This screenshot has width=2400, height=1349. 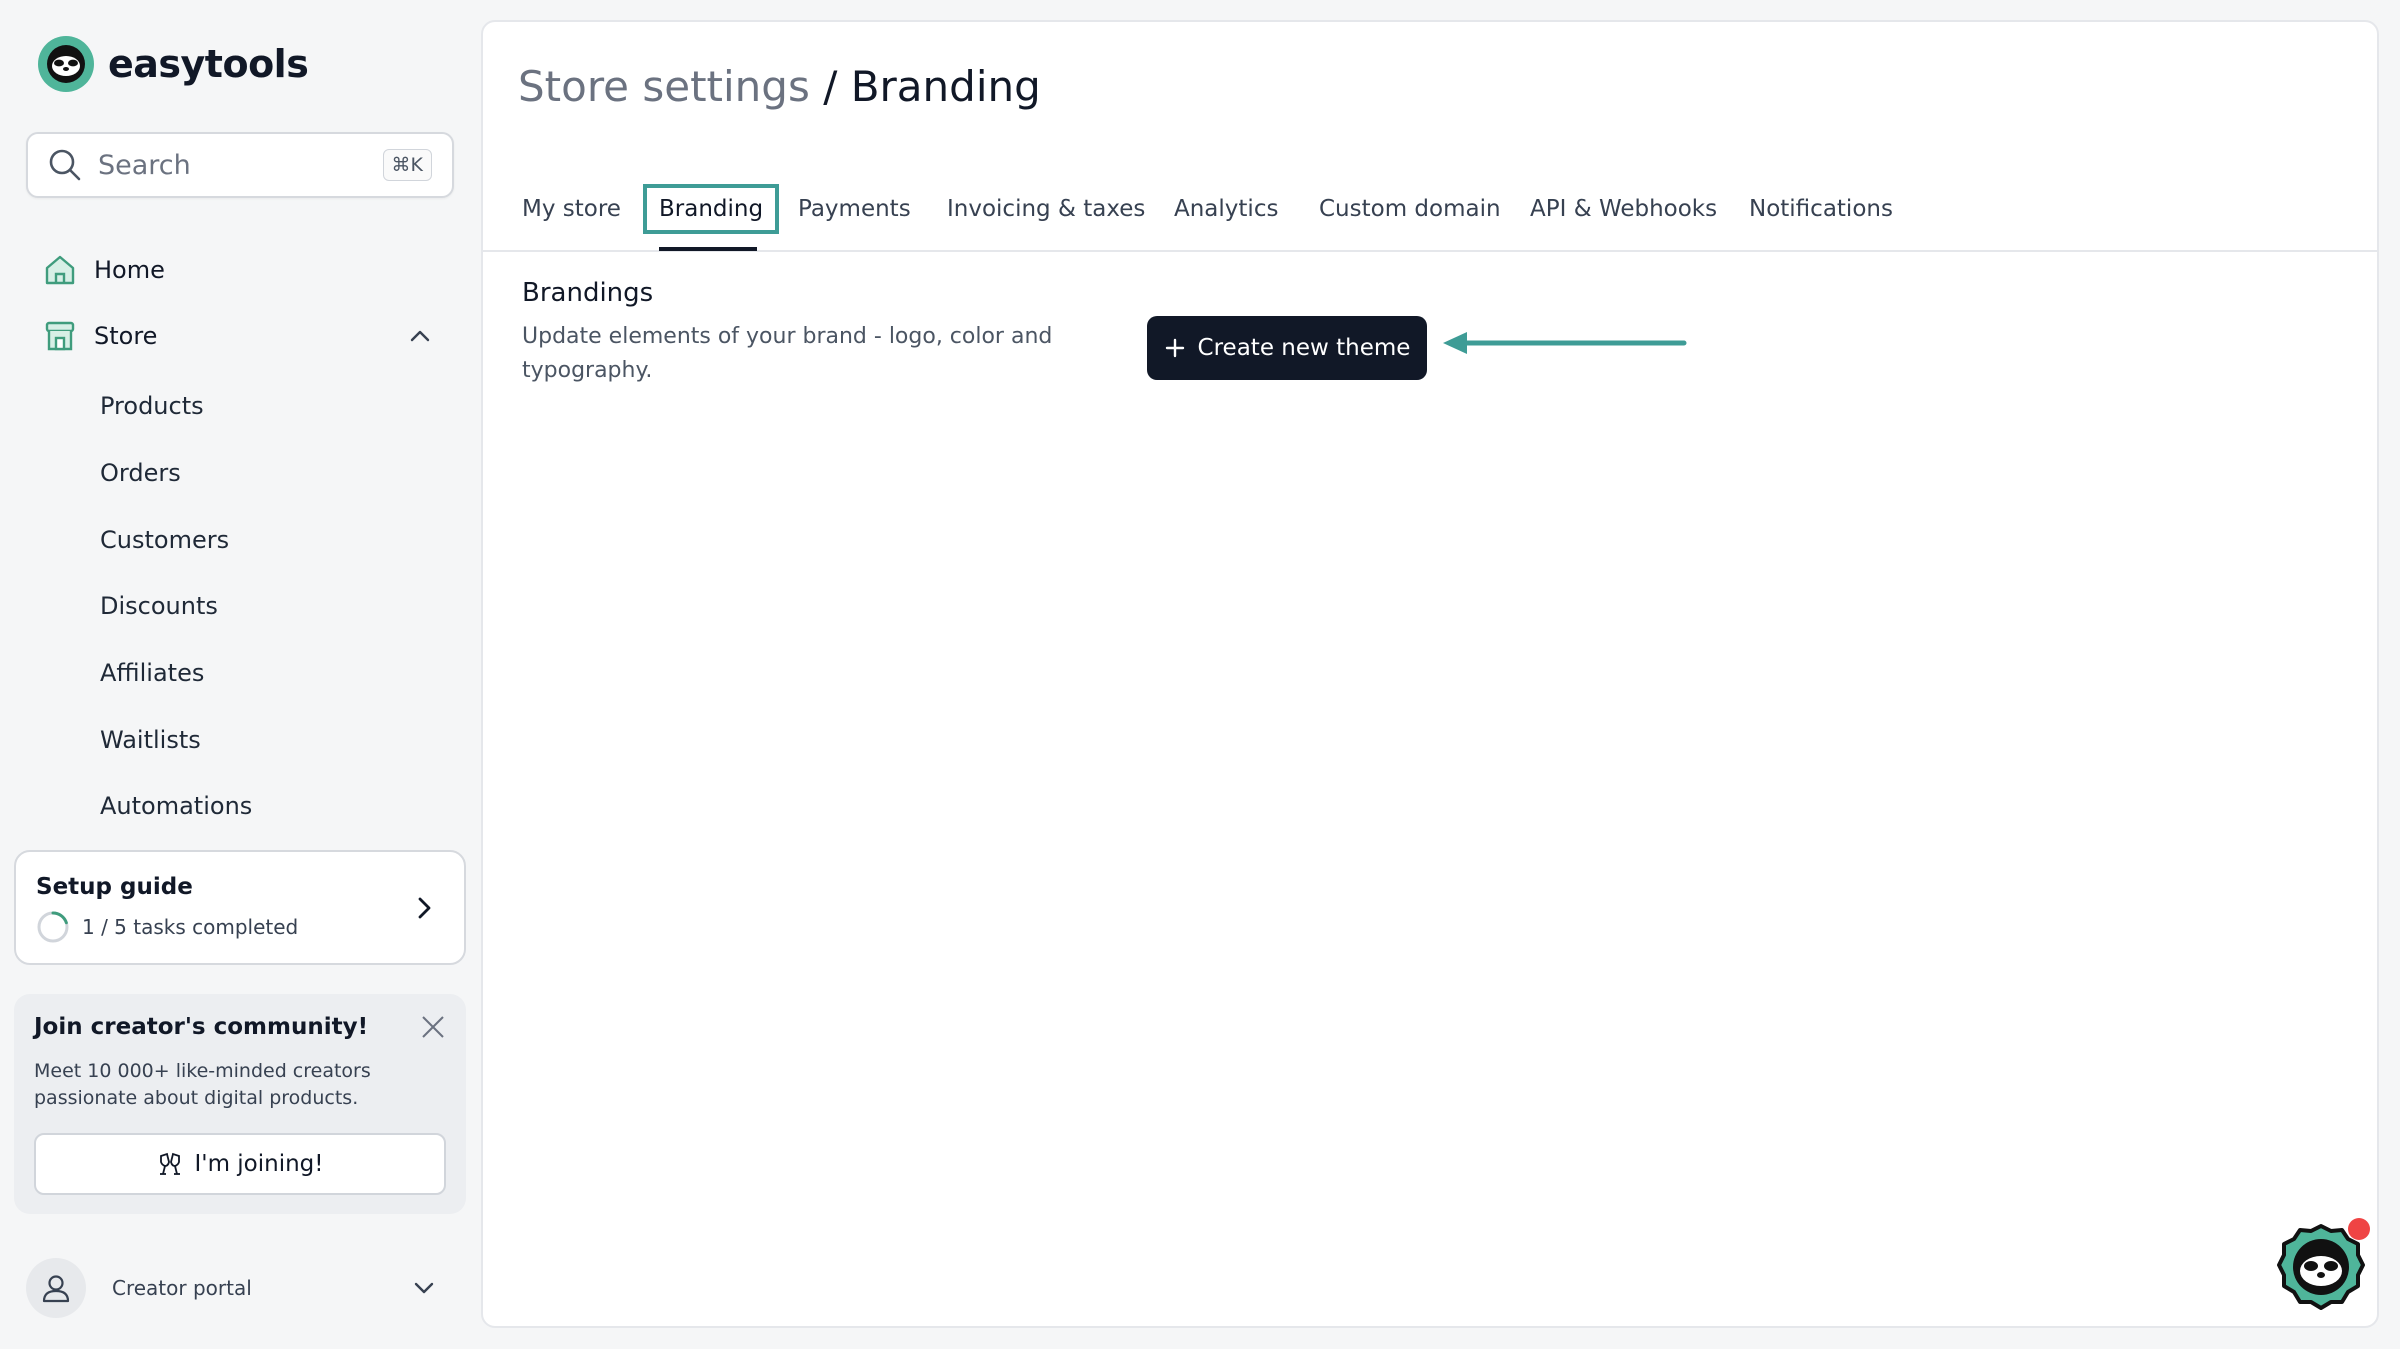 I want to click on account-menu: Creator portal, so click(x=231, y=1288).